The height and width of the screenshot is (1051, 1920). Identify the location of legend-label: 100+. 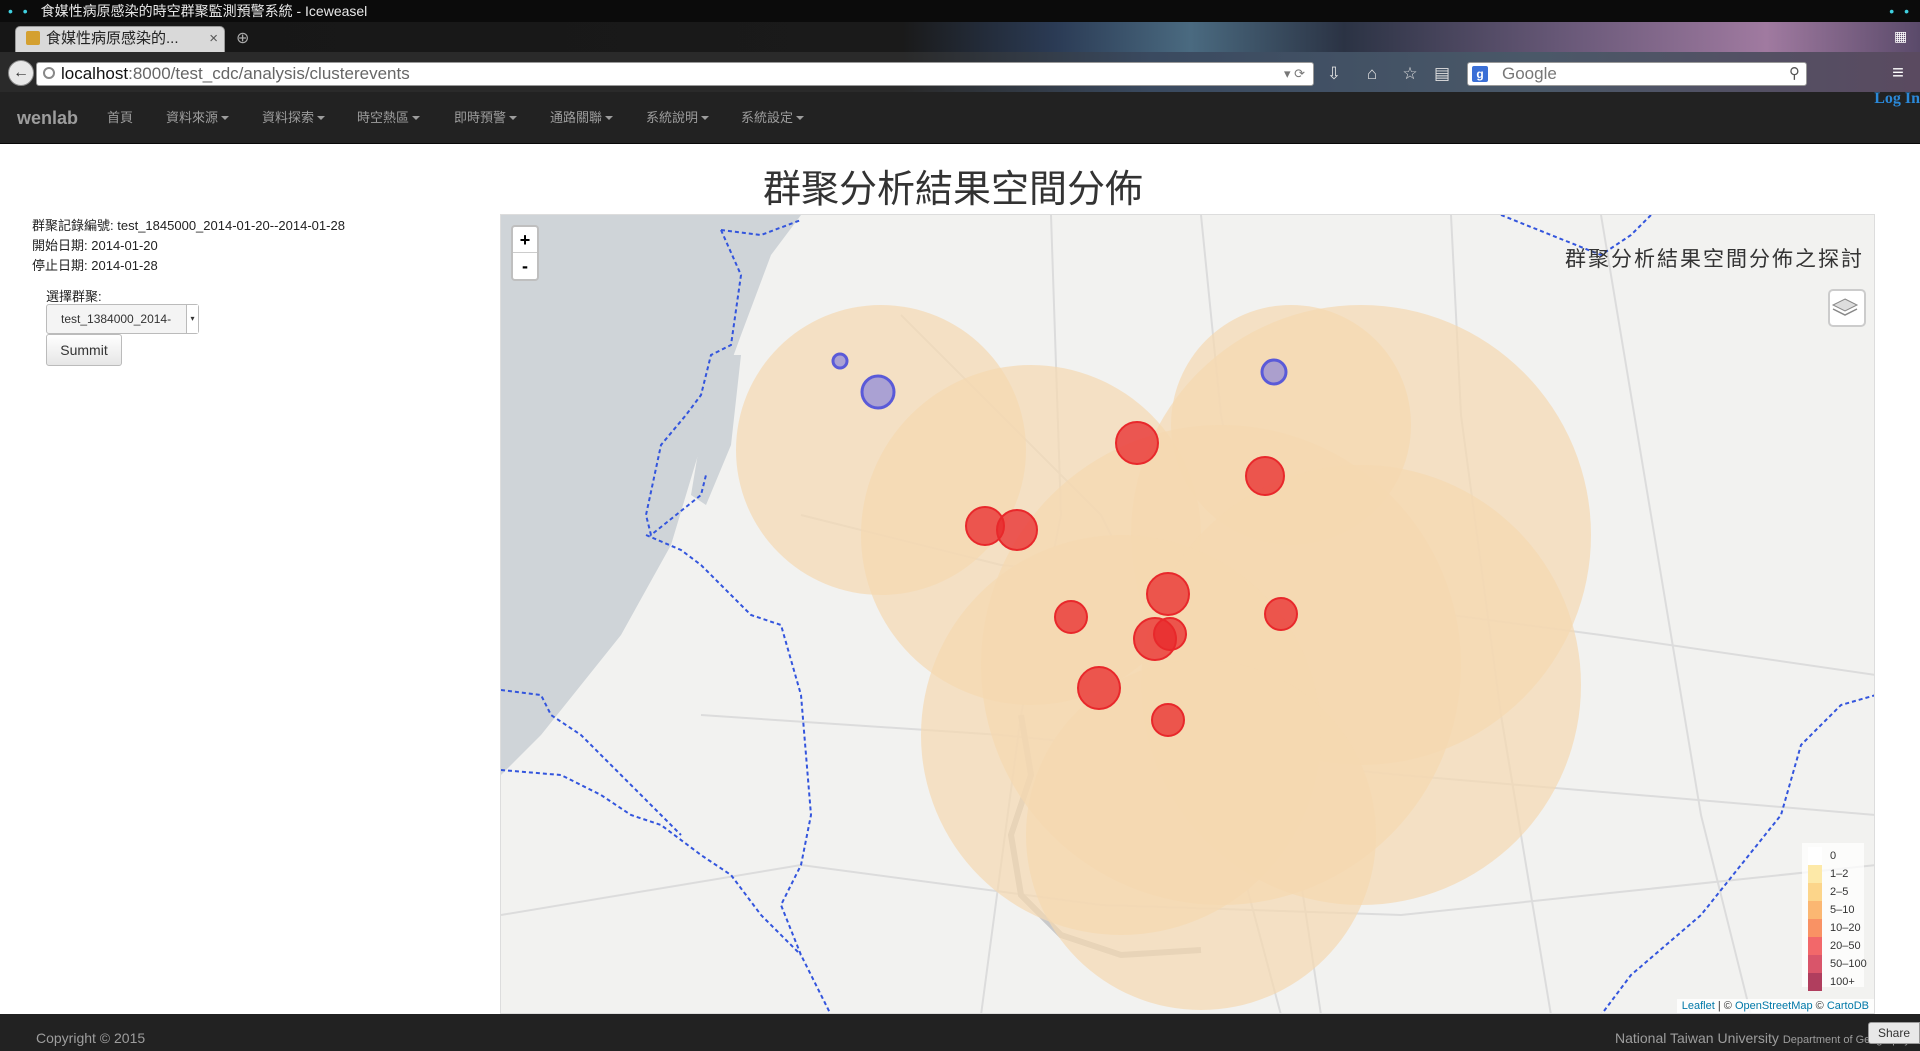
(1842, 982).